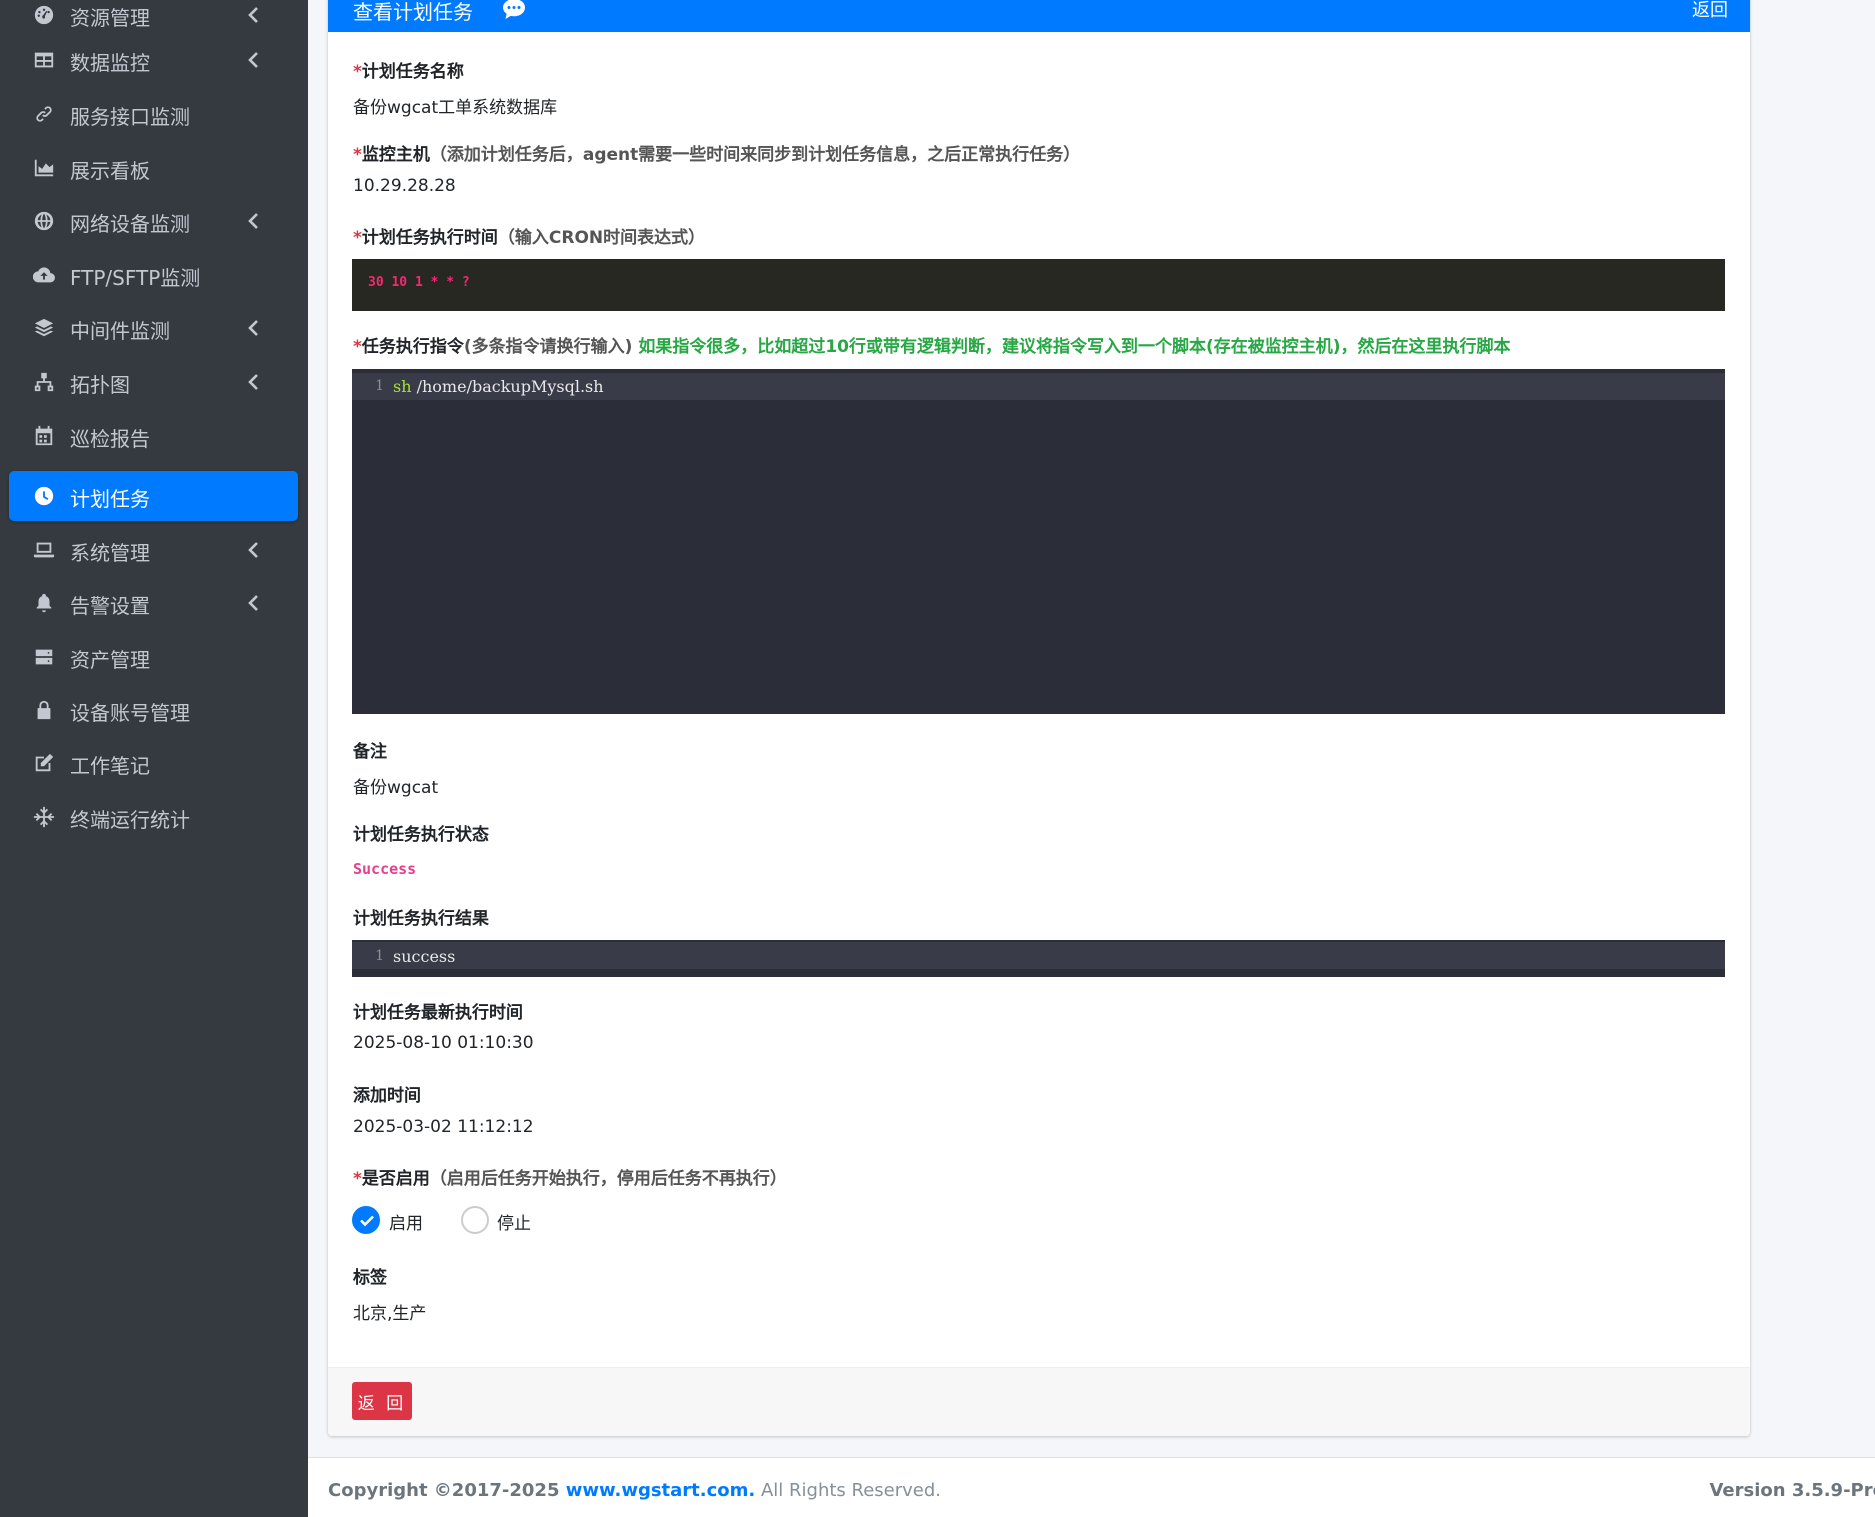  I want to click on active-line, so click(1038, 955).